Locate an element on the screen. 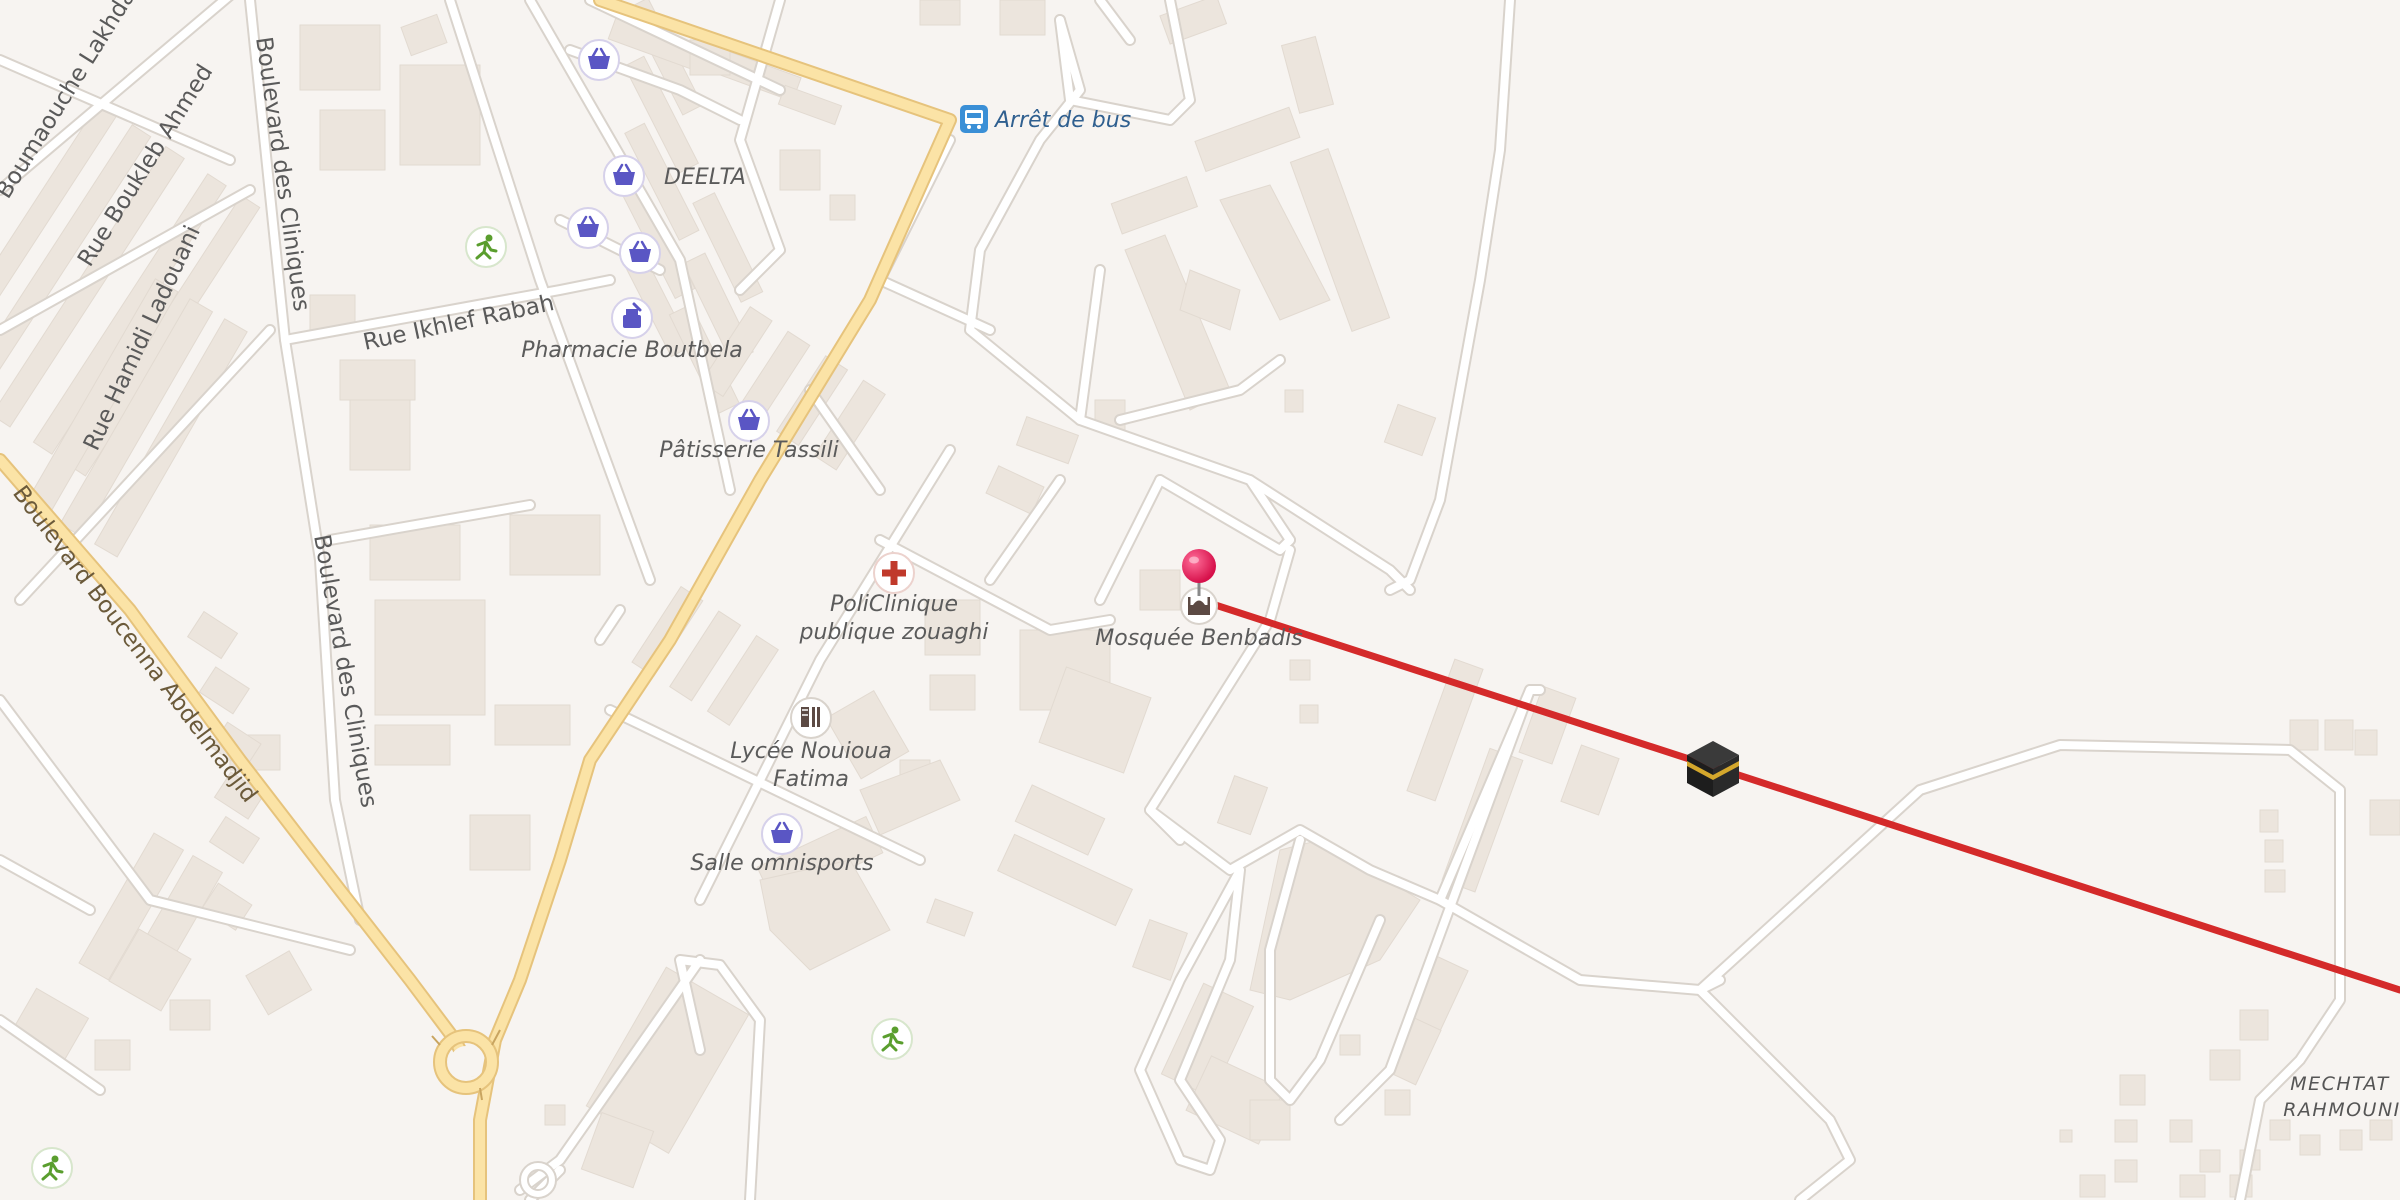 This screenshot has height=1200, width=2400. policlinique-label-1: PoliClinique is located at coordinates (894, 604).